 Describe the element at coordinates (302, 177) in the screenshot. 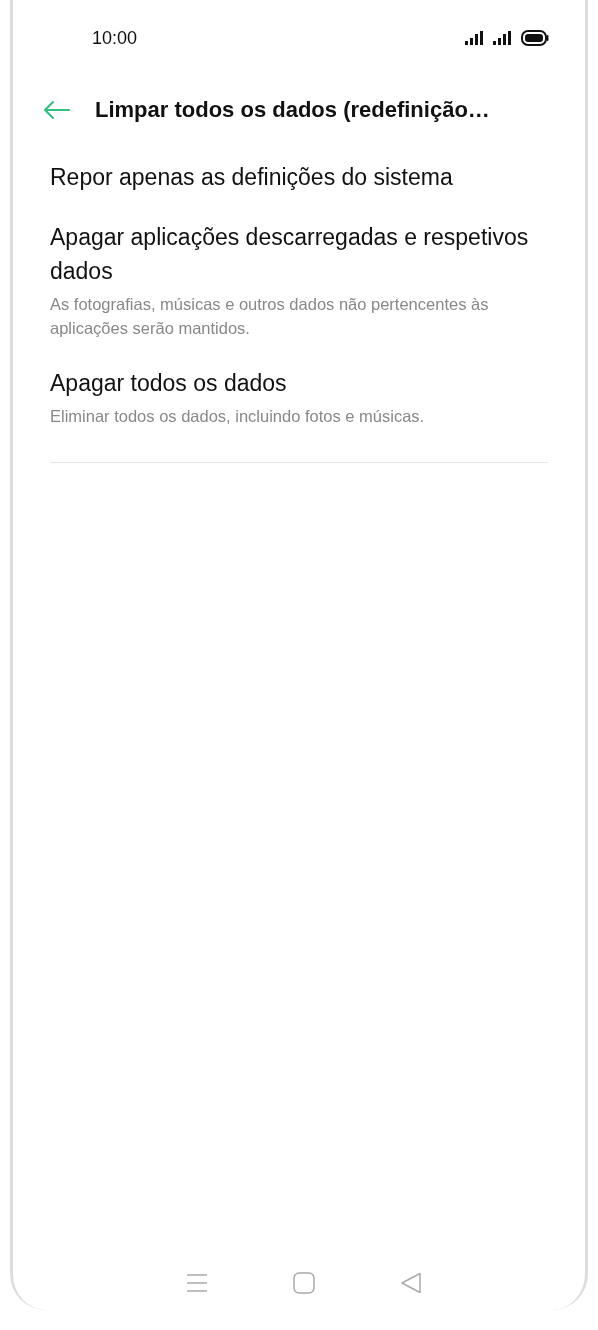

I see `option-item: Repor apenas as definições do sistema` at that location.